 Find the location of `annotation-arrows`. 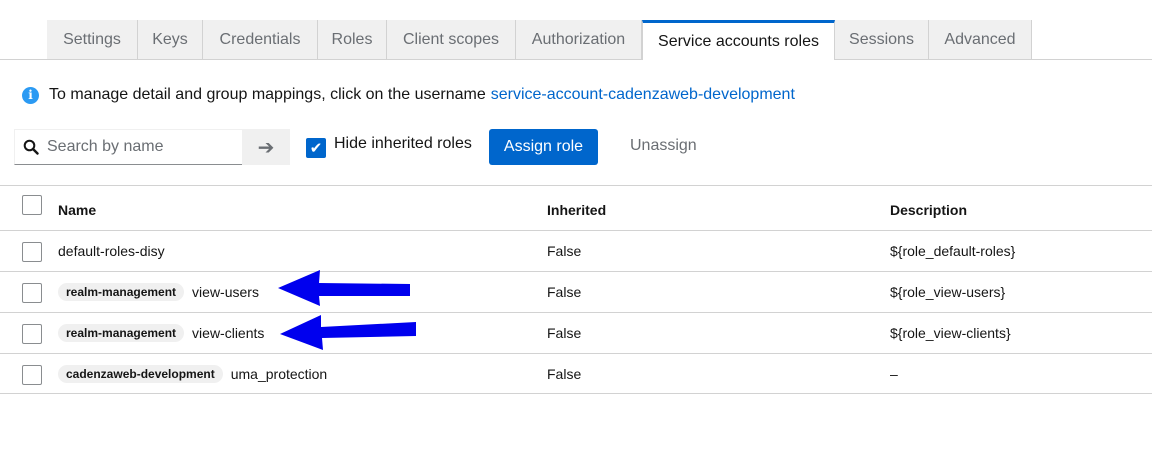

annotation-arrows is located at coordinates (347, 310).